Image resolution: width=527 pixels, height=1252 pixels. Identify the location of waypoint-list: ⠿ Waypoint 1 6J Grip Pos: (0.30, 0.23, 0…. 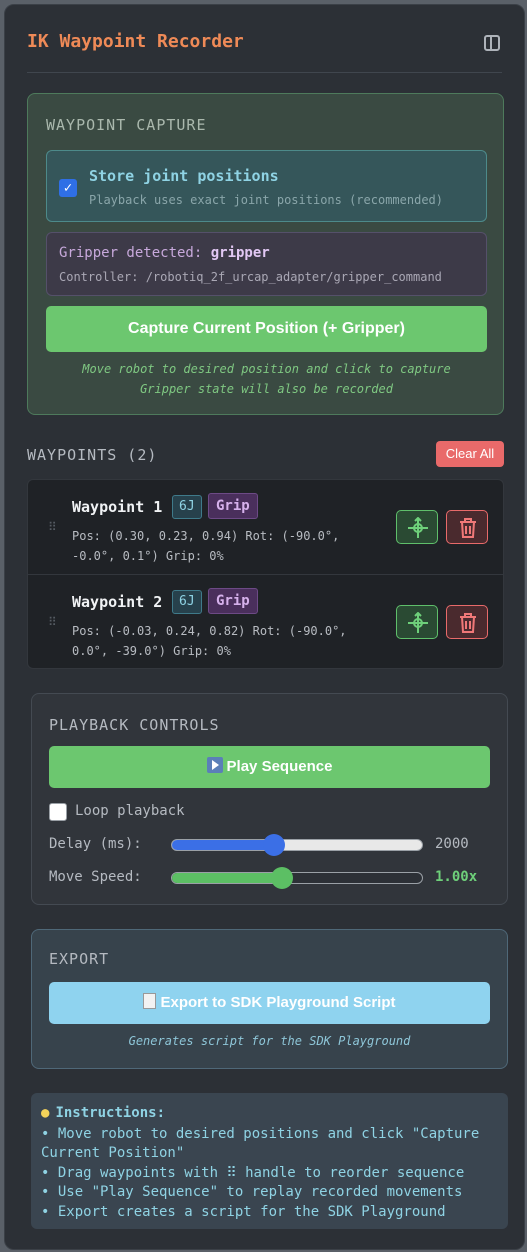
(265, 574).